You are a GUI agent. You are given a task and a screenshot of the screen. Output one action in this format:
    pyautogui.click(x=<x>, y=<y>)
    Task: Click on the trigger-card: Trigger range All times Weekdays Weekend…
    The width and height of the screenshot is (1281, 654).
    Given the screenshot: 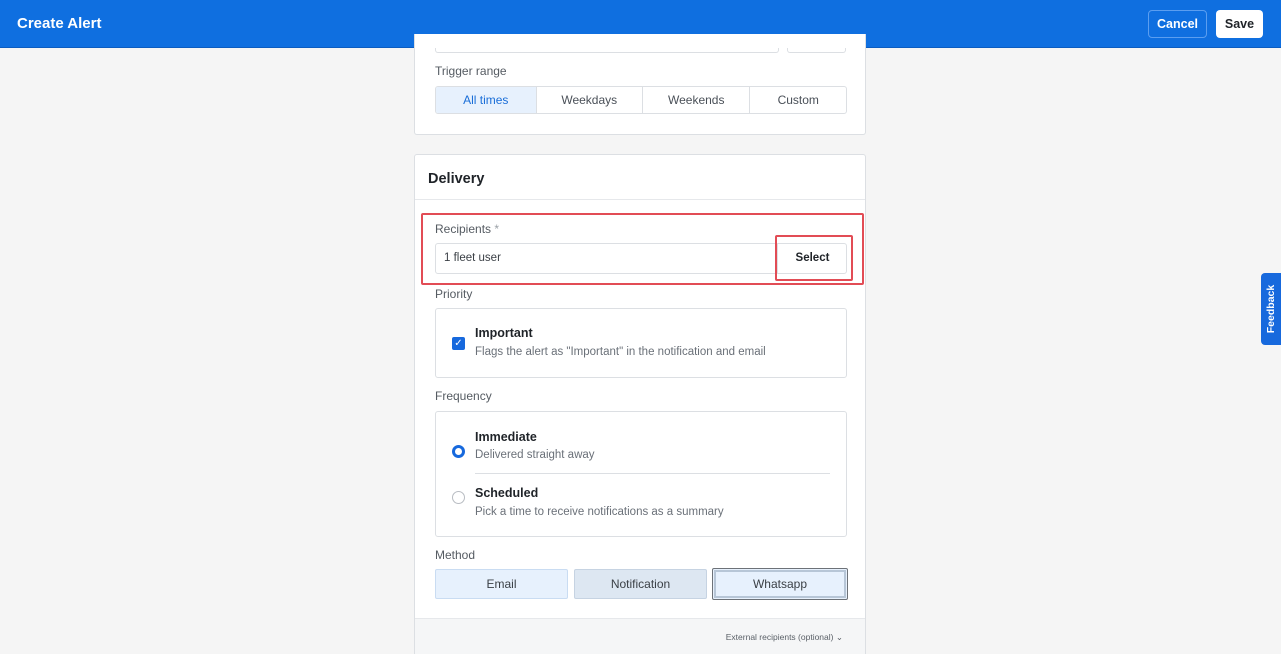 What is the action you would take?
    pyautogui.click(x=640, y=84)
    